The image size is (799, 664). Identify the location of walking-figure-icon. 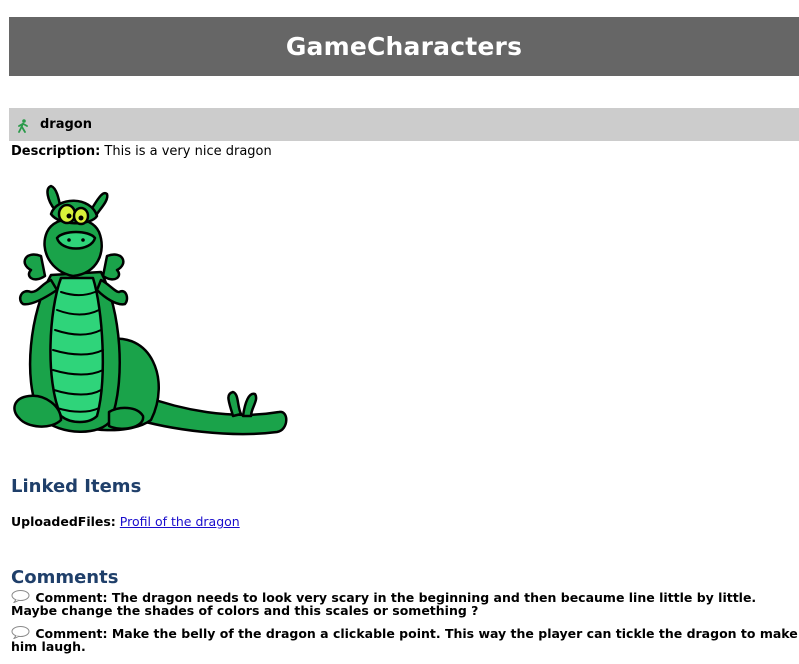
(23, 125).